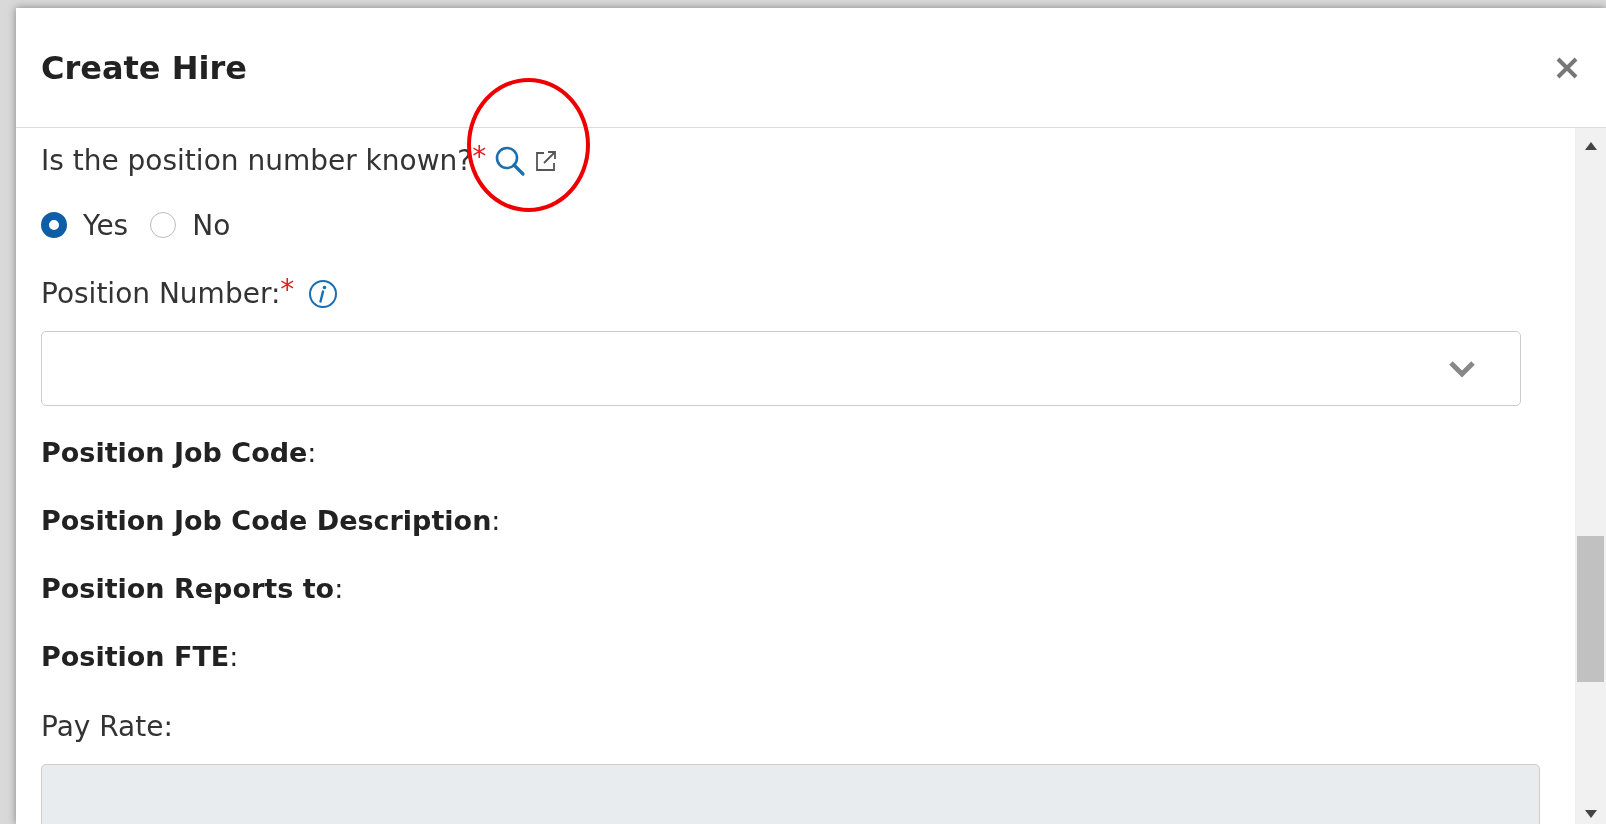 The height and width of the screenshot is (824, 1606). I want to click on option-label: Yes, so click(106, 225).